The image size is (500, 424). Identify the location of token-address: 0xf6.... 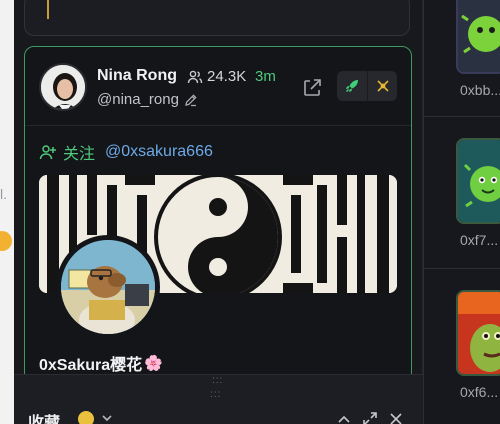
(479, 392).